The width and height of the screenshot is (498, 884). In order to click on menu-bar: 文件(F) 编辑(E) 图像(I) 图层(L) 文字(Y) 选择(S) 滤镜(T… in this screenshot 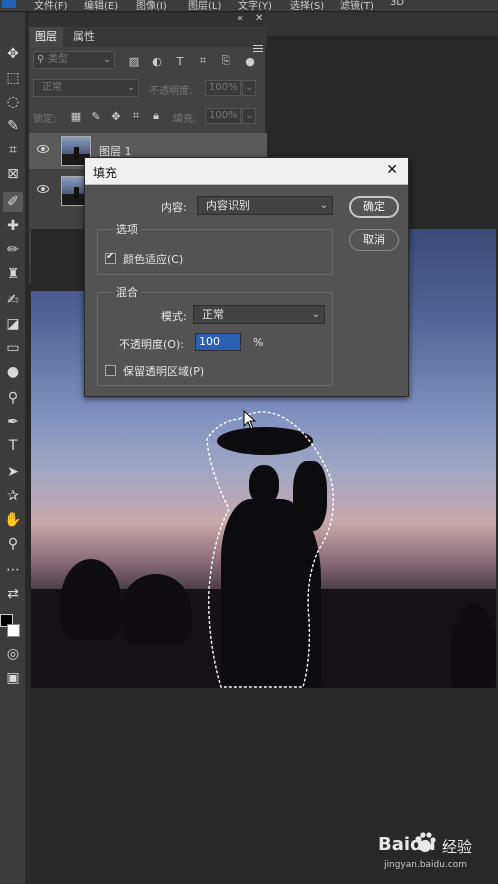, I will do `click(249, 6)`.